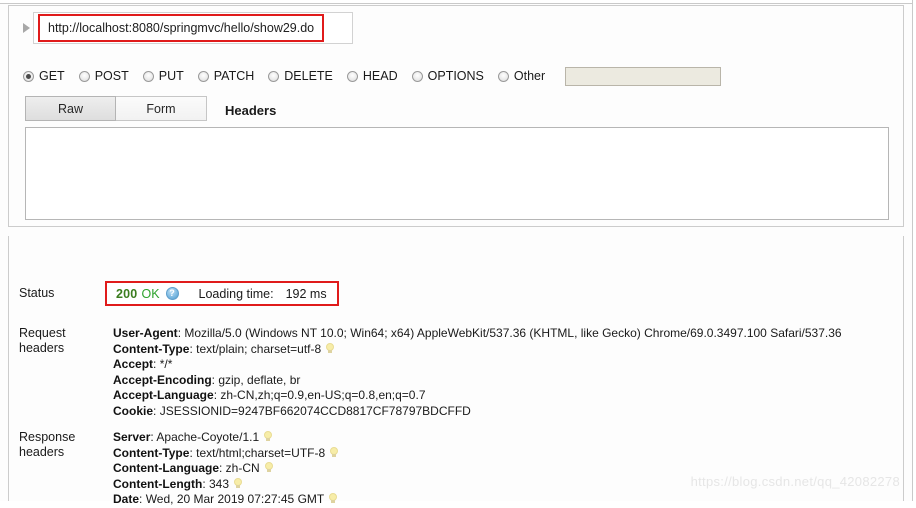 The image size is (916, 508). What do you see at coordinates (171, 76) in the screenshot?
I see `method-label-put: PUT` at bounding box center [171, 76].